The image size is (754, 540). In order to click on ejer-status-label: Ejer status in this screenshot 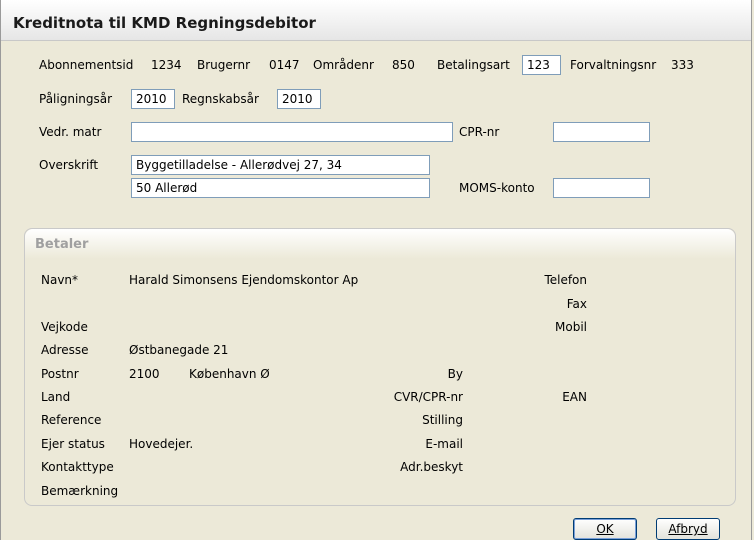, I will do `click(73, 444)`.